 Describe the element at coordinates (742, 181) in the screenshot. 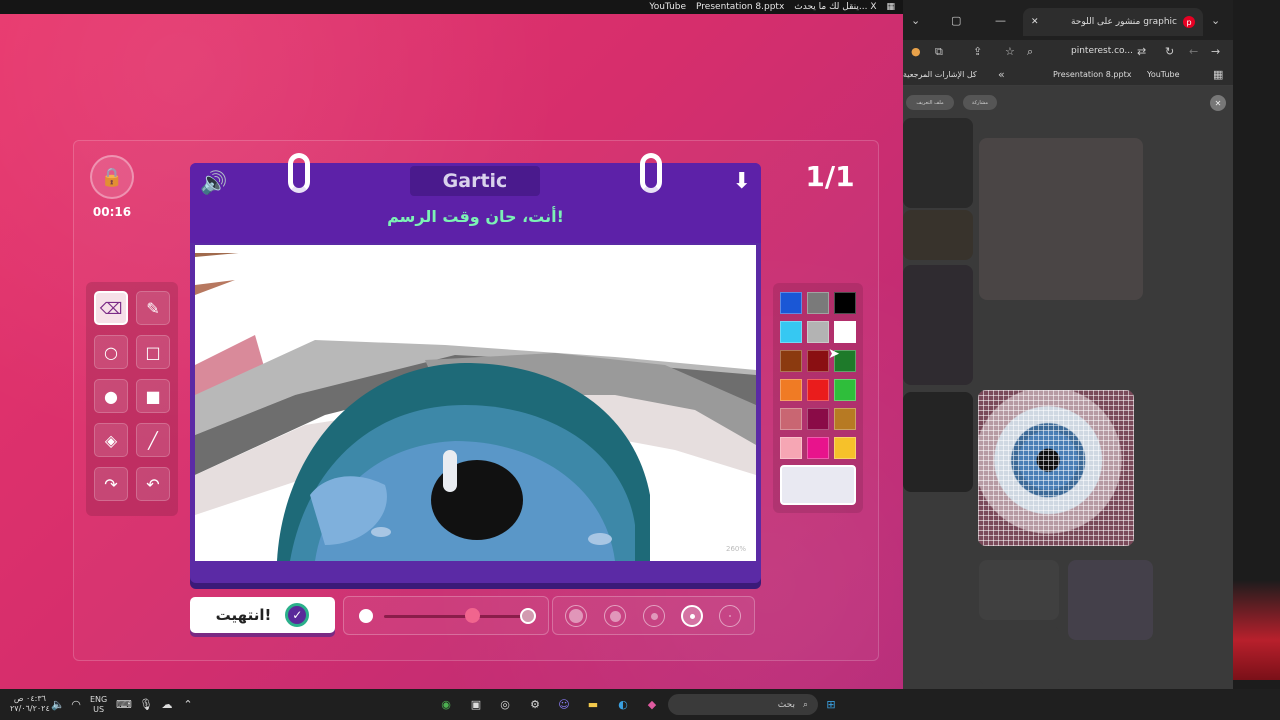

I see `download-icon: ⬇` at that location.